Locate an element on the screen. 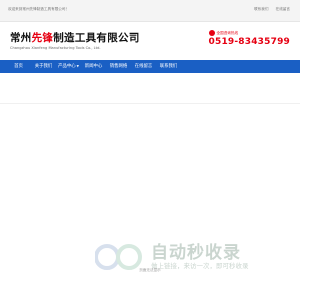  chevron-down-icon: ▼ is located at coordinates (77, 66).